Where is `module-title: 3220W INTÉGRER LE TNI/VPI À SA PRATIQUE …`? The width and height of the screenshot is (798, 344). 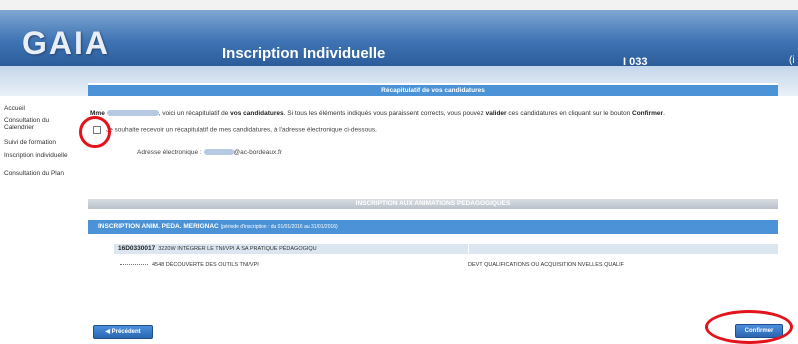
module-title: 3220W INTÉGRER LE TNI/VPI À SA PRATIQUE … is located at coordinates (237, 249).